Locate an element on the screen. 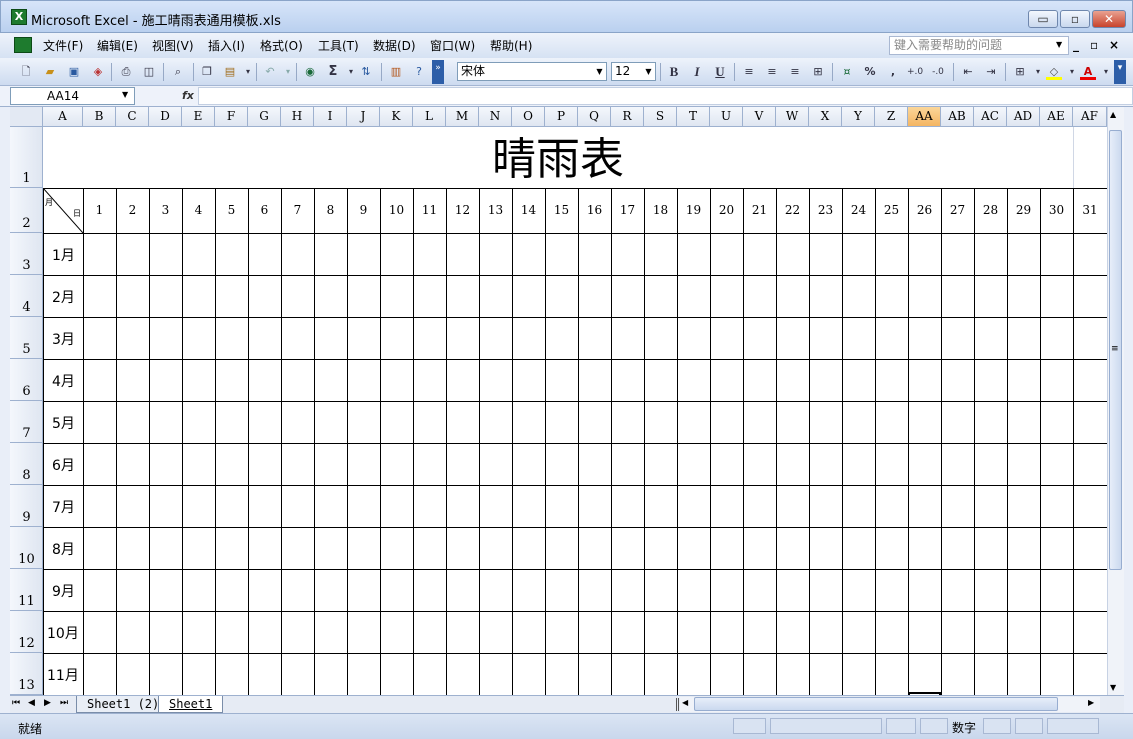  tab-sheet1: Sheet1 is located at coordinates (191, 704).